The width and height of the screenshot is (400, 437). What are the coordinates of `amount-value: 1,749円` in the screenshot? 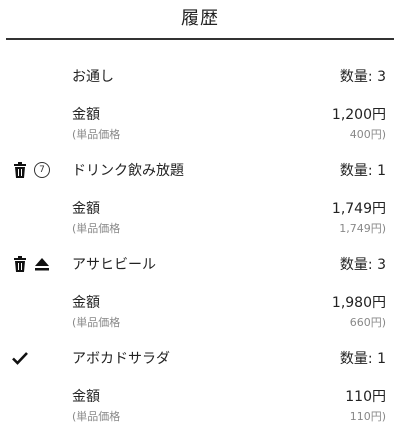 It's located at (358, 209).